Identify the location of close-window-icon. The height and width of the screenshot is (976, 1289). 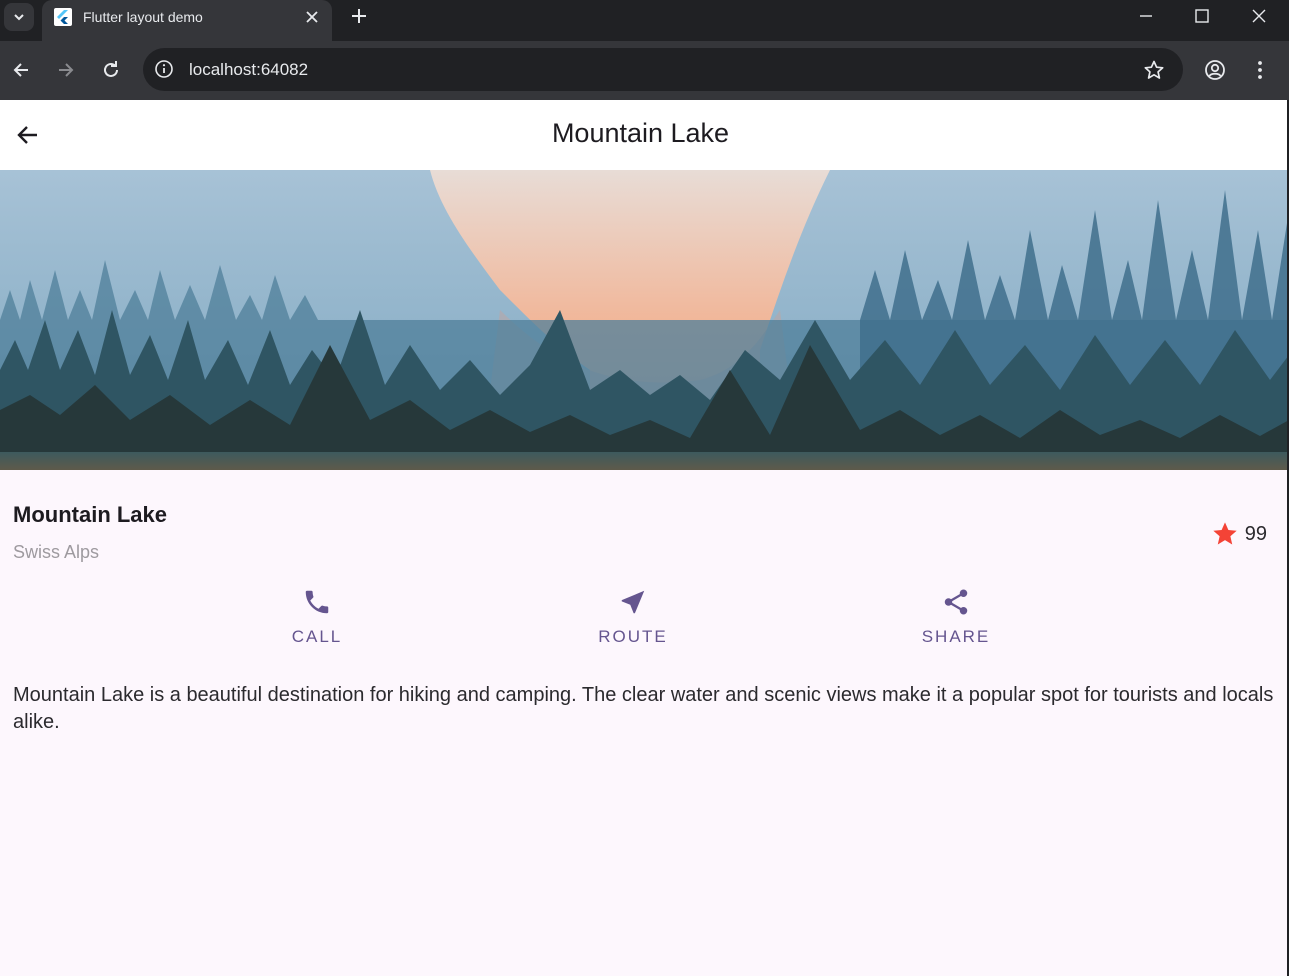
(1259, 16).